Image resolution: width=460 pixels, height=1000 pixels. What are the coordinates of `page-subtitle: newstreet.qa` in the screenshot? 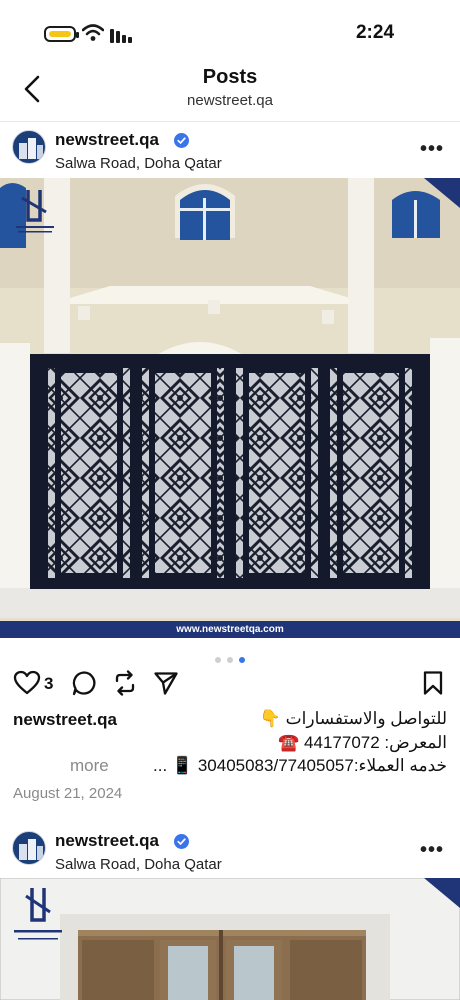 It's located at (230, 100).